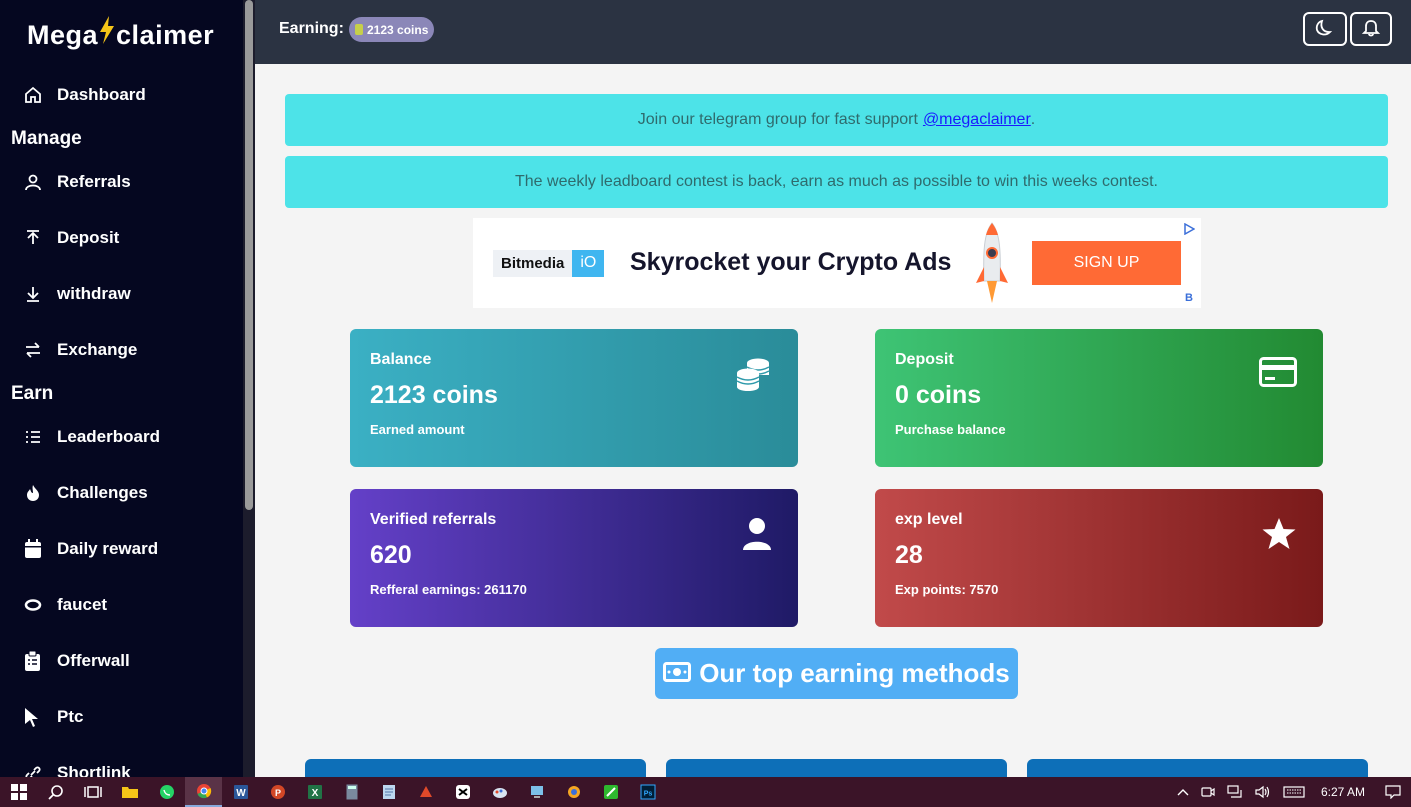  Describe the element at coordinates (854, 673) in the screenshot. I see `top-earning-methods-title: Our top earning methods` at that location.